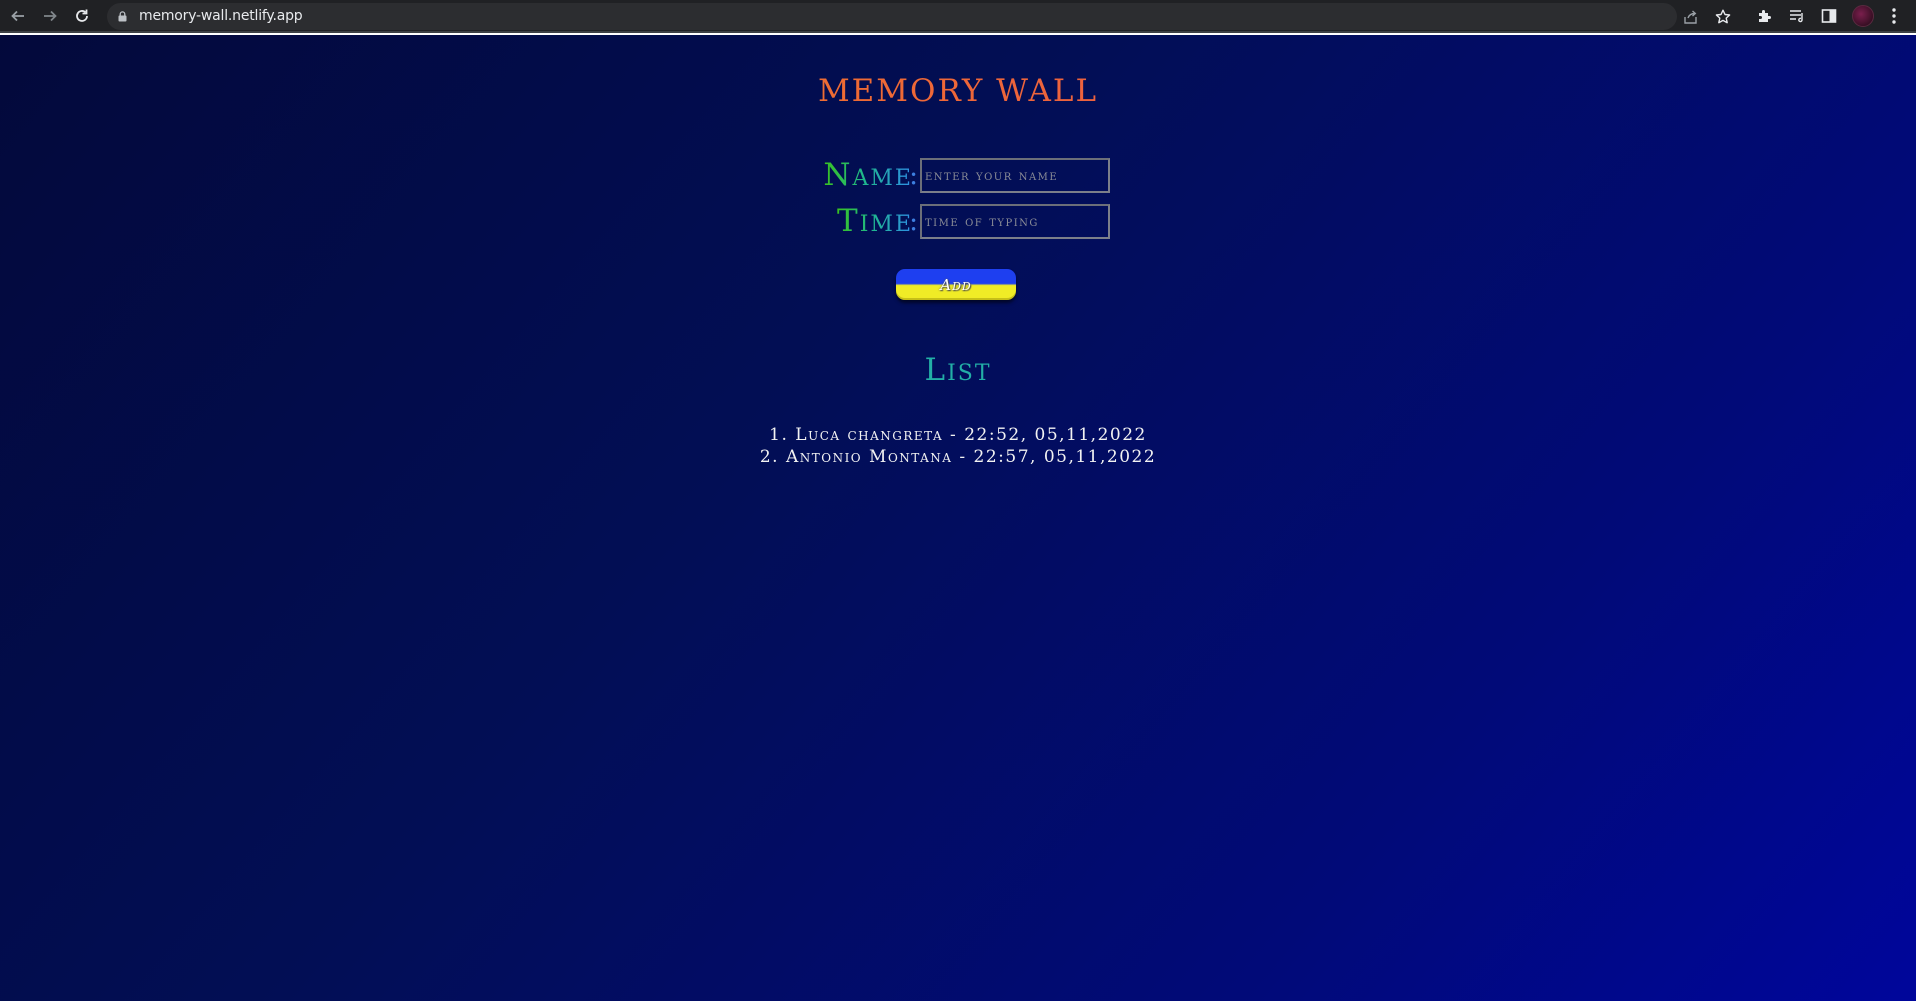 This screenshot has height=1001, width=1916. What do you see at coordinates (1691, 17) in the screenshot?
I see `share-icon` at bounding box center [1691, 17].